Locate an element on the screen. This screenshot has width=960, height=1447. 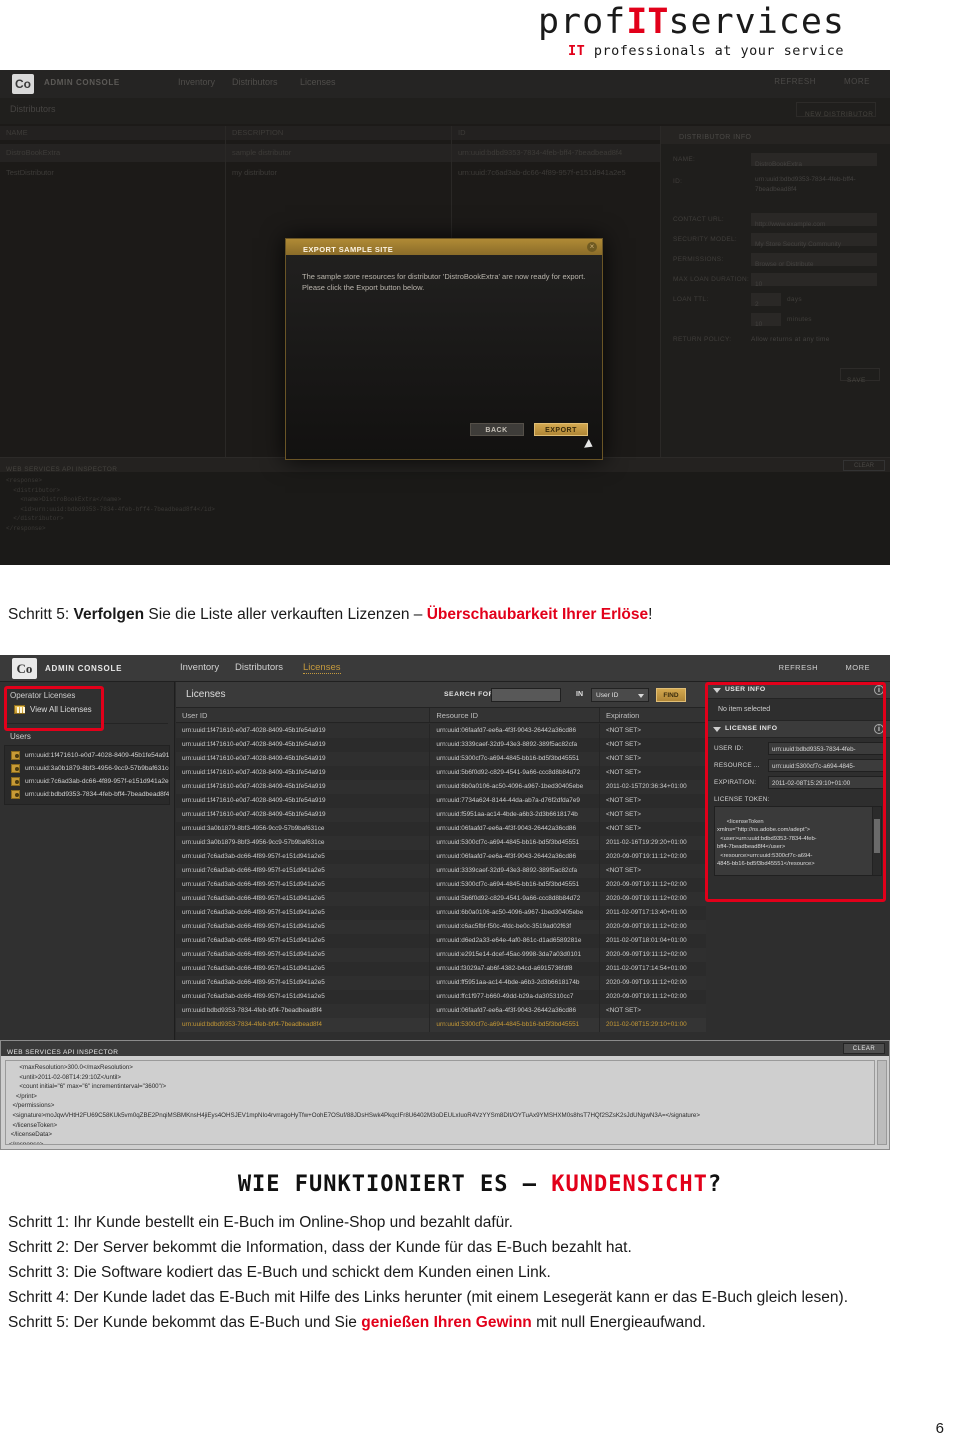
search-input is located at coordinates (526, 695).